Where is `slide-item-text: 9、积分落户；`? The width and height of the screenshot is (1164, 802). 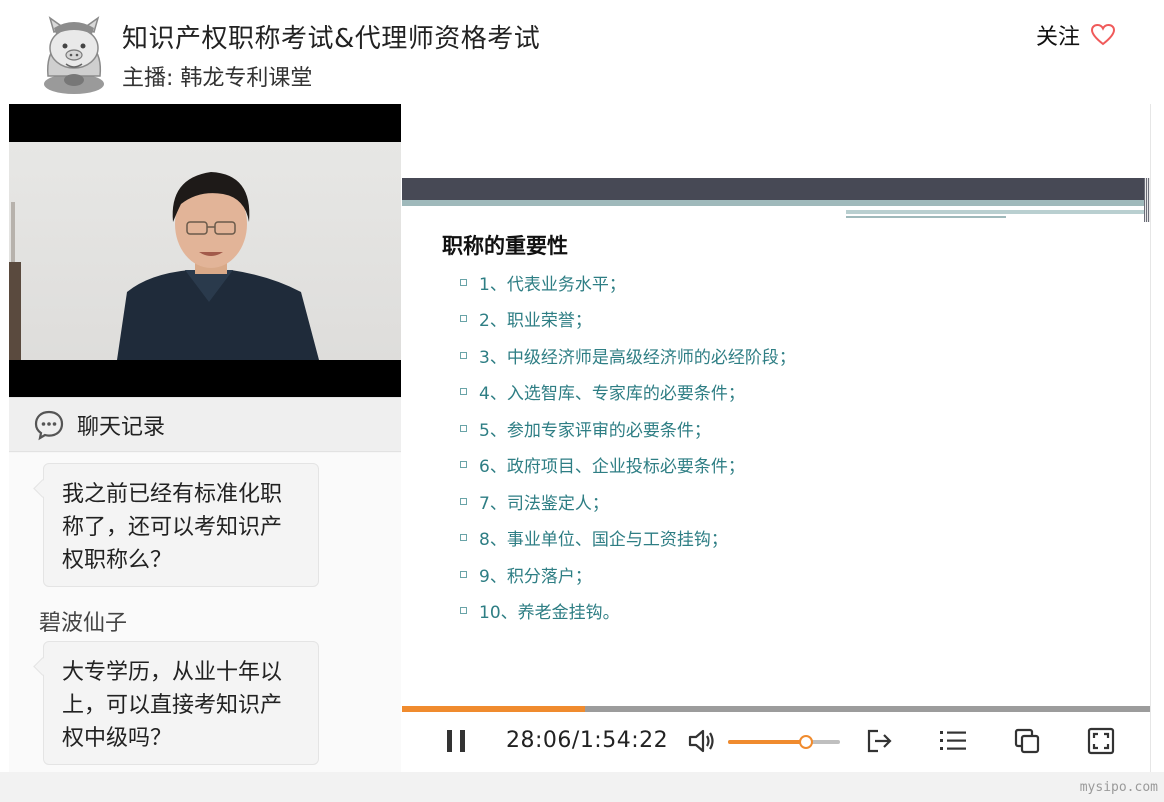
slide-item-text: 9、积分落户； is located at coordinates (535, 576).